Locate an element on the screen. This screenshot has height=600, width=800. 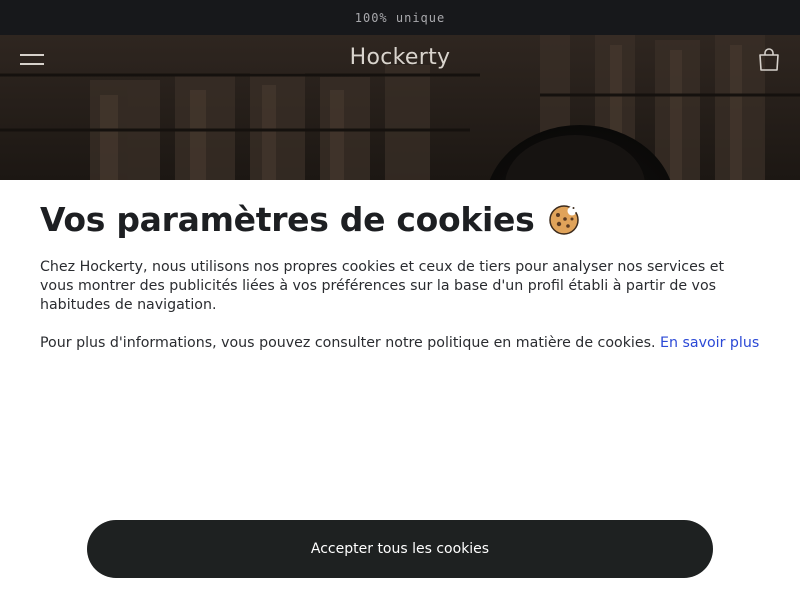
site-logo: Hockerty is located at coordinates (400, 57).